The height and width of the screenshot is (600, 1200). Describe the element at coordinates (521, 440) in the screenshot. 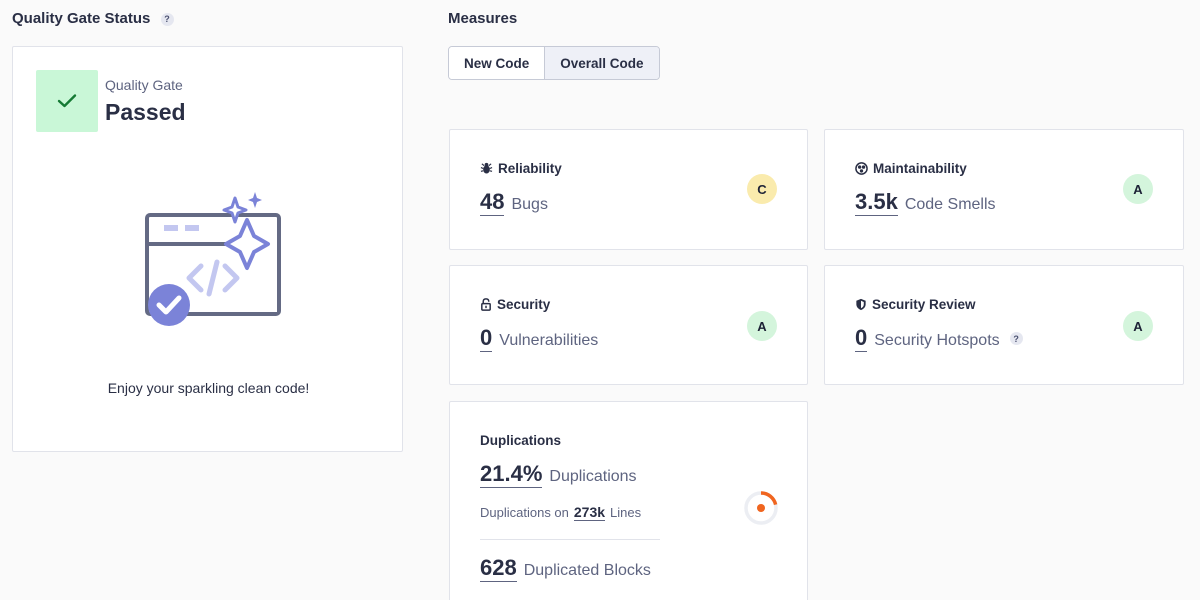

I see `duplications-title: Duplications` at that location.